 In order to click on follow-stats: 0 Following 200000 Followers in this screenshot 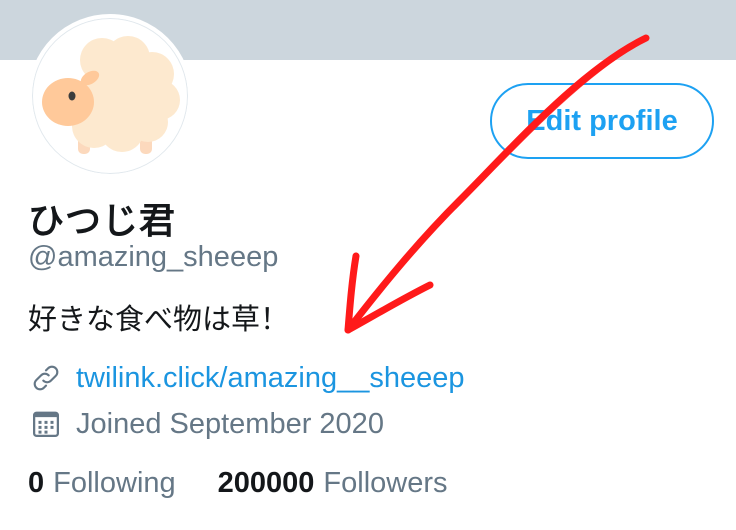, I will do `click(259, 483)`.